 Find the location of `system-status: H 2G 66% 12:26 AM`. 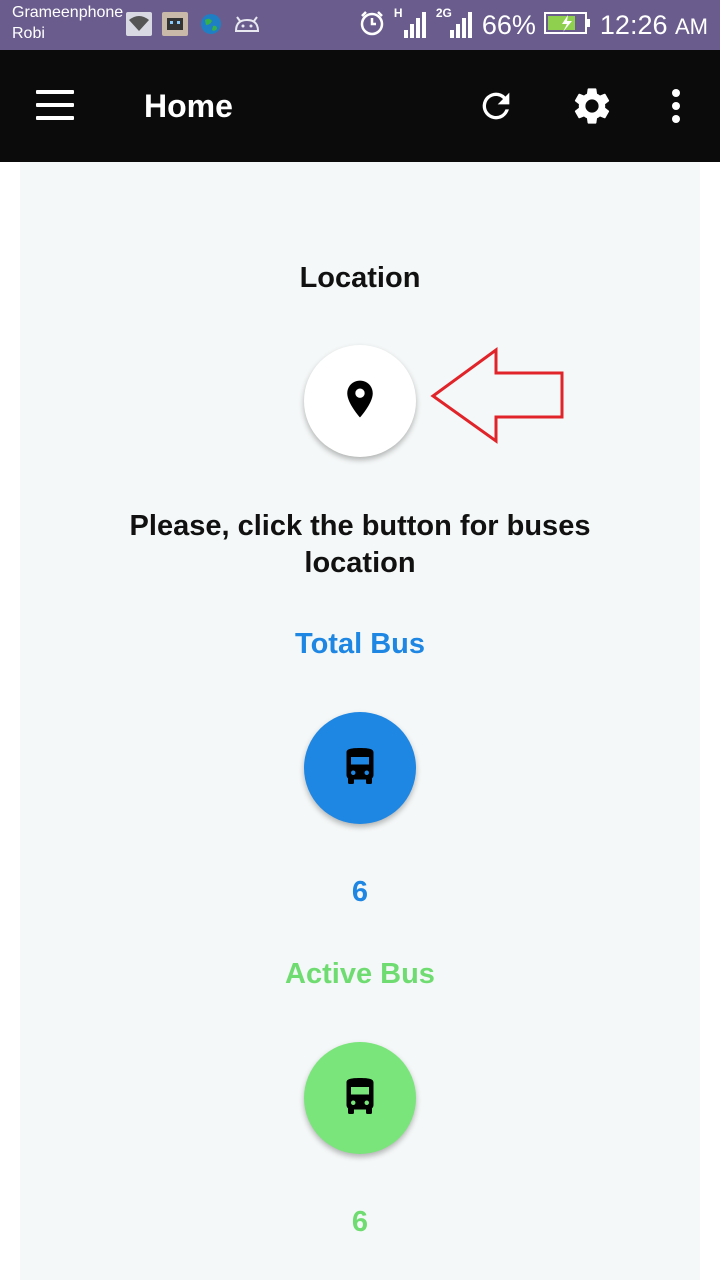

system-status: H 2G 66% 12:26 AM is located at coordinates (533, 24).